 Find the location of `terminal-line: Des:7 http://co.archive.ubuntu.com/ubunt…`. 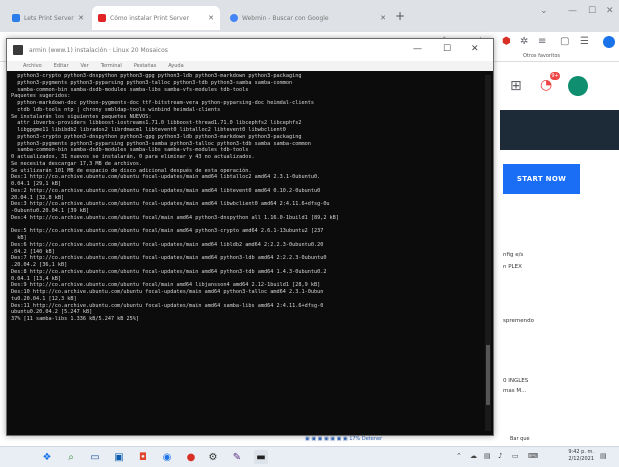

terminal-line: Des:7 http://co.archive.ubuntu.com/ubunt… is located at coordinates (169, 258).